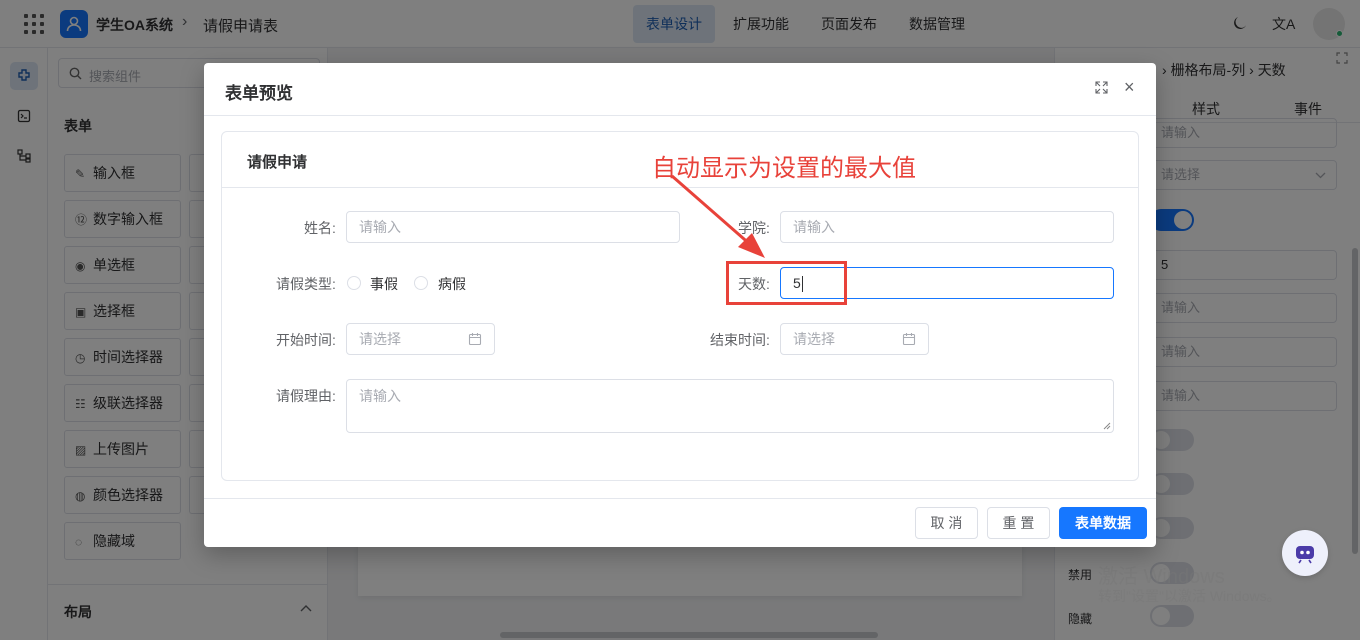 The width and height of the screenshot is (1360, 640). I want to click on dialog-header-divider, so click(680, 115).